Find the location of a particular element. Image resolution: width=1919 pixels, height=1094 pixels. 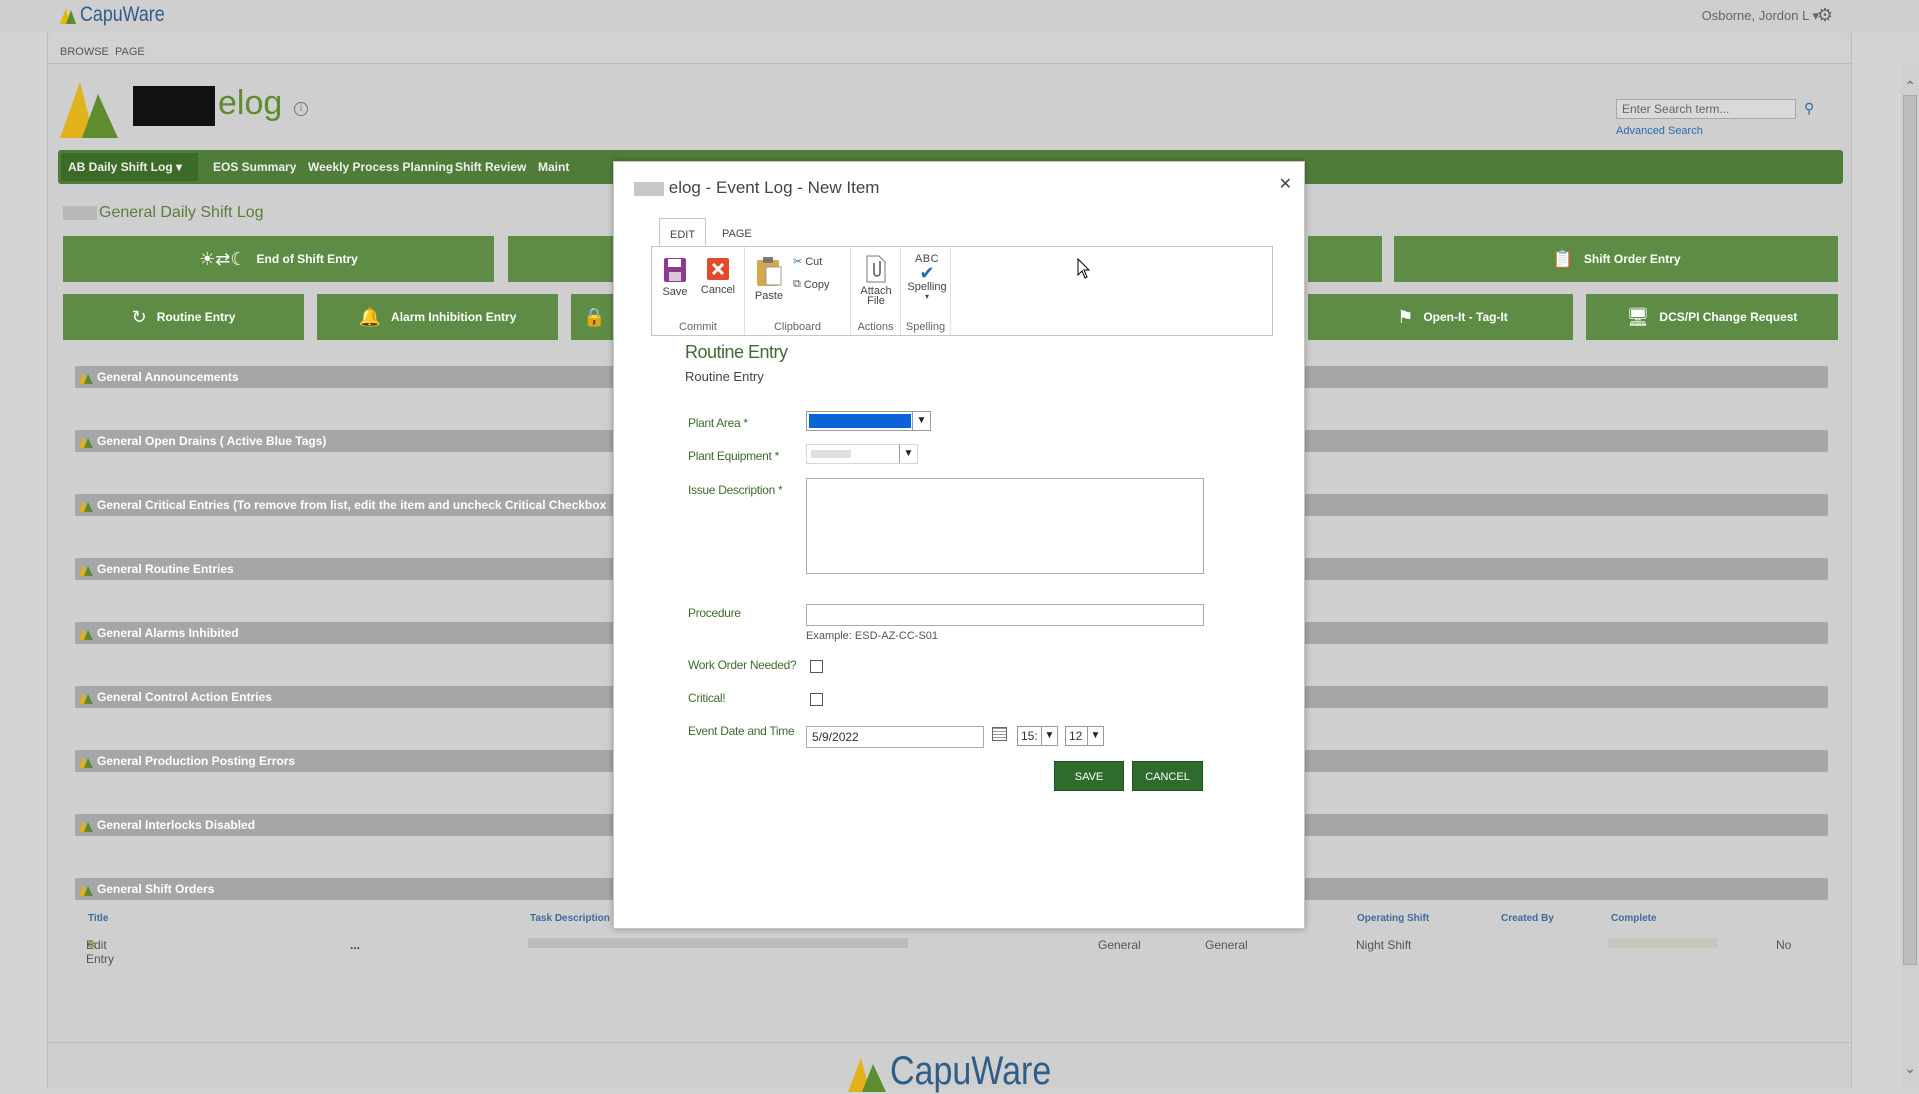

hidden-entry-button is located at coordinates (563, 259).